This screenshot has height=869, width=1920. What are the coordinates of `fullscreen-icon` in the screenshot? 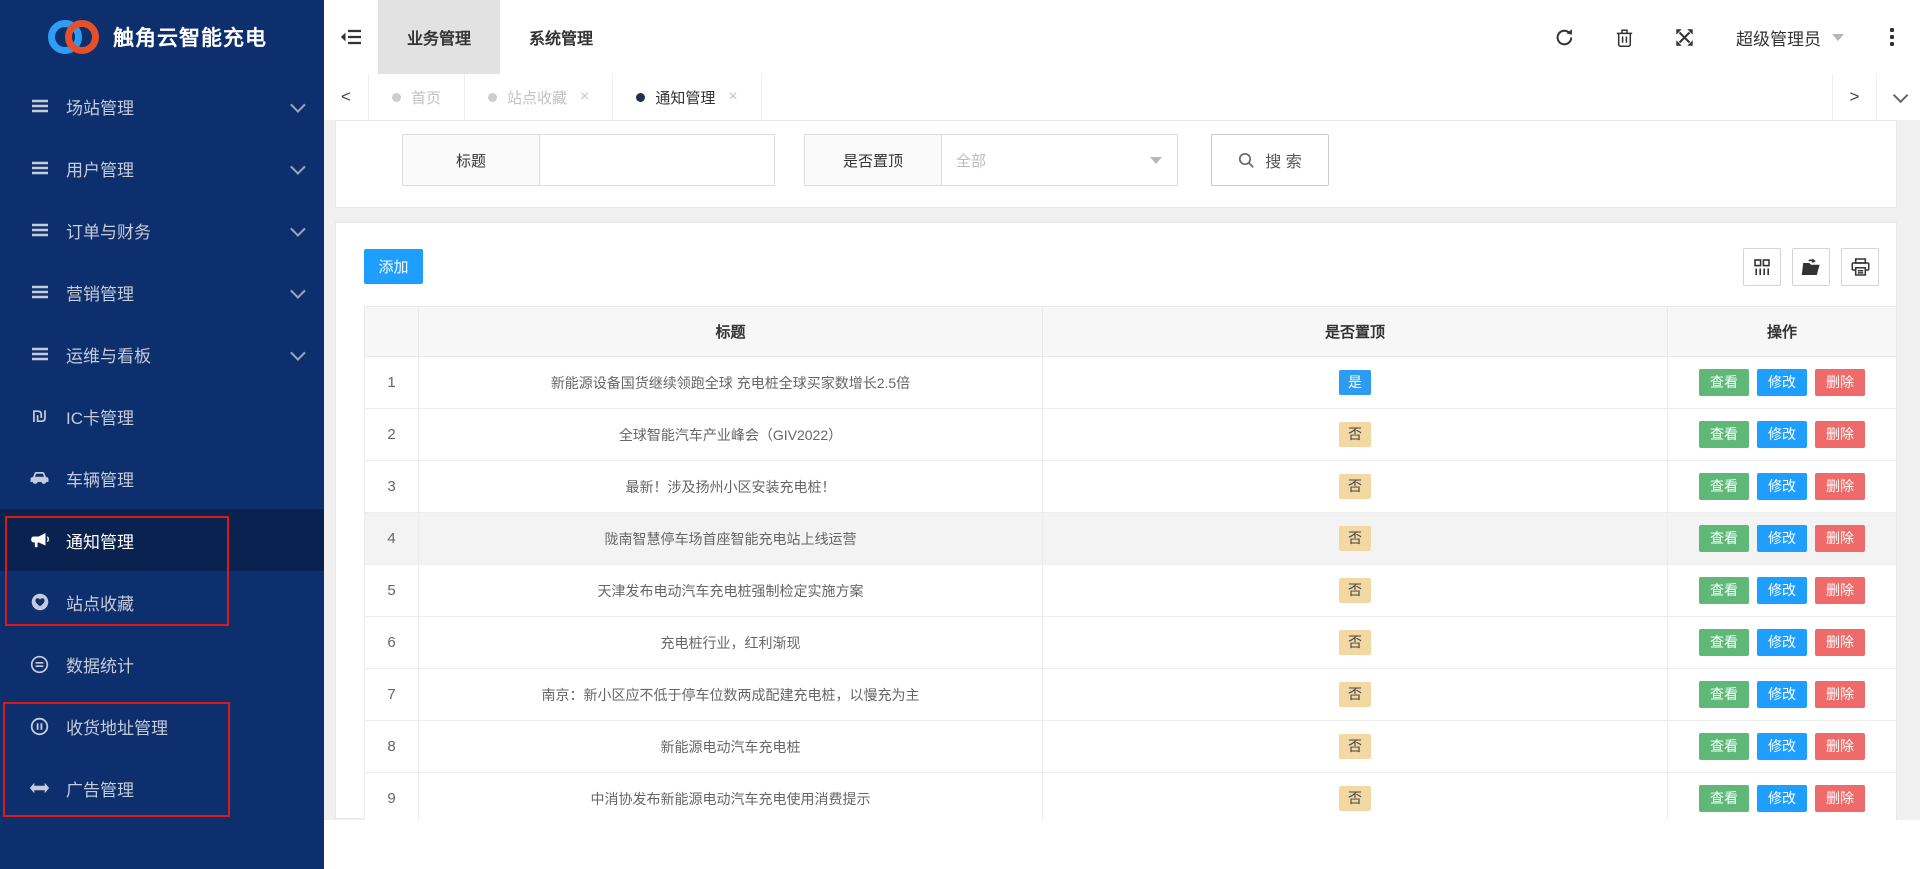 It's located at (1684, 37).